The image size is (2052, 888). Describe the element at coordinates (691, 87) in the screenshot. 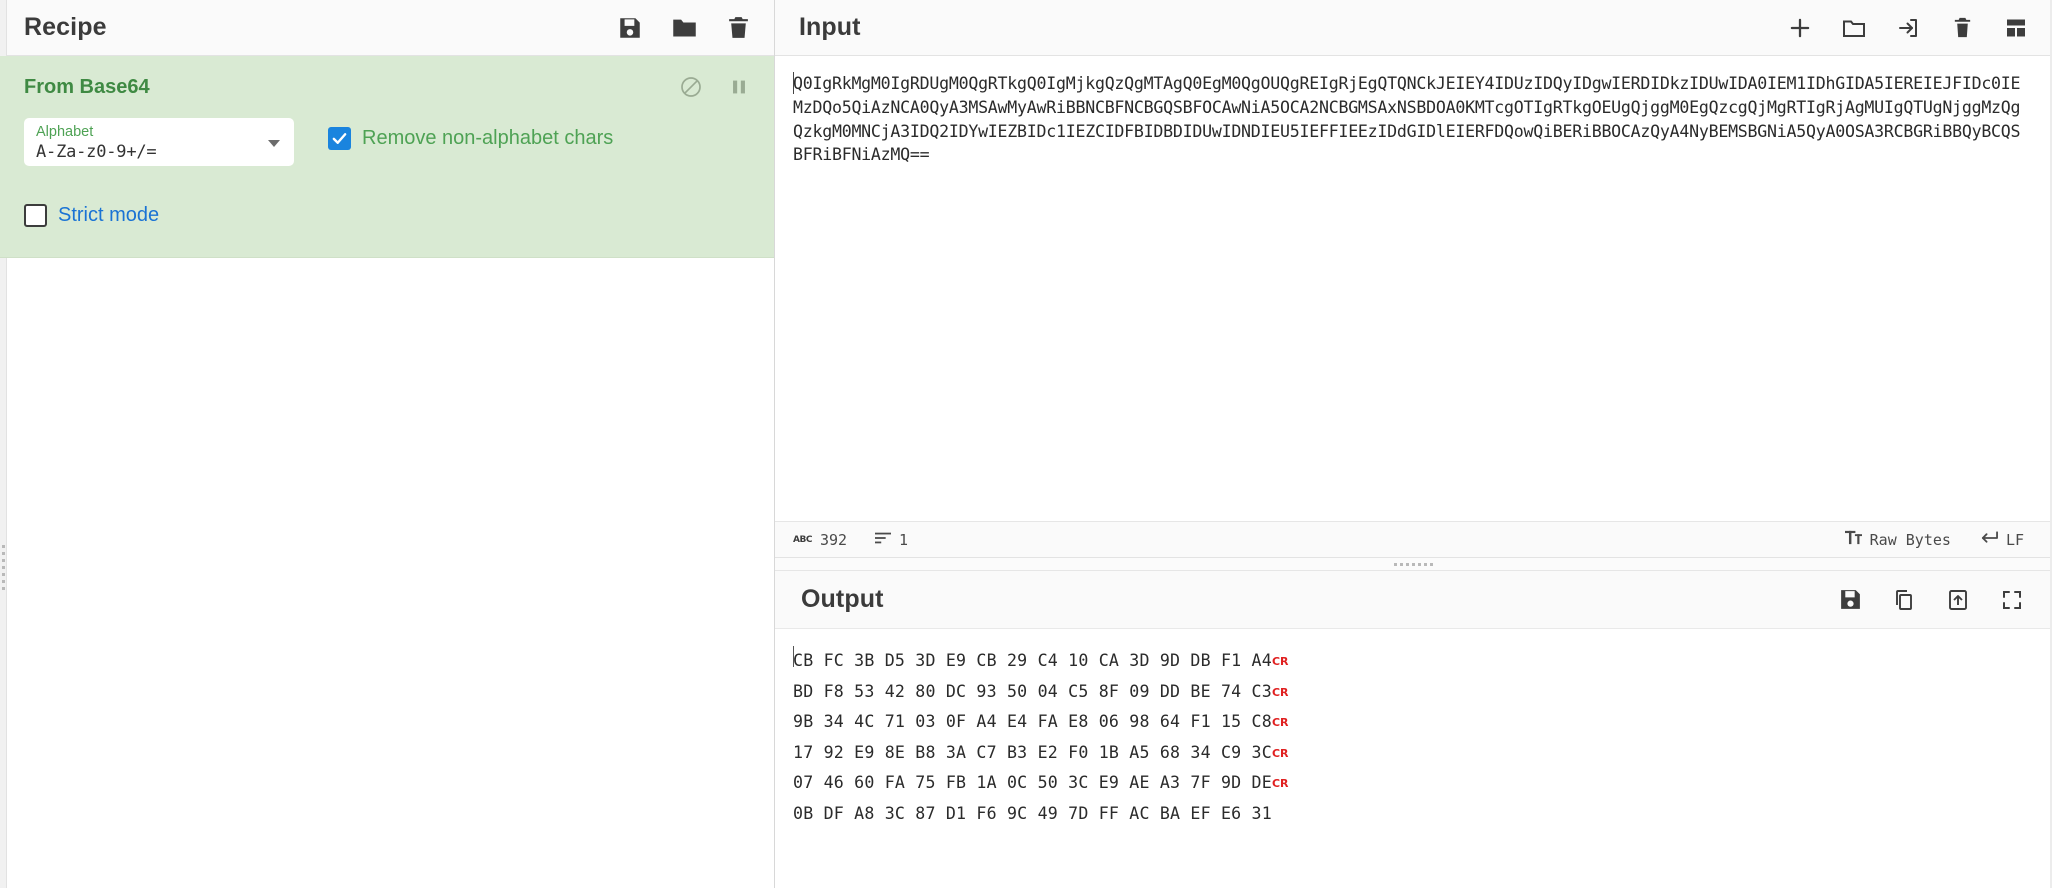

I see `disable-operation-icon` at that location.